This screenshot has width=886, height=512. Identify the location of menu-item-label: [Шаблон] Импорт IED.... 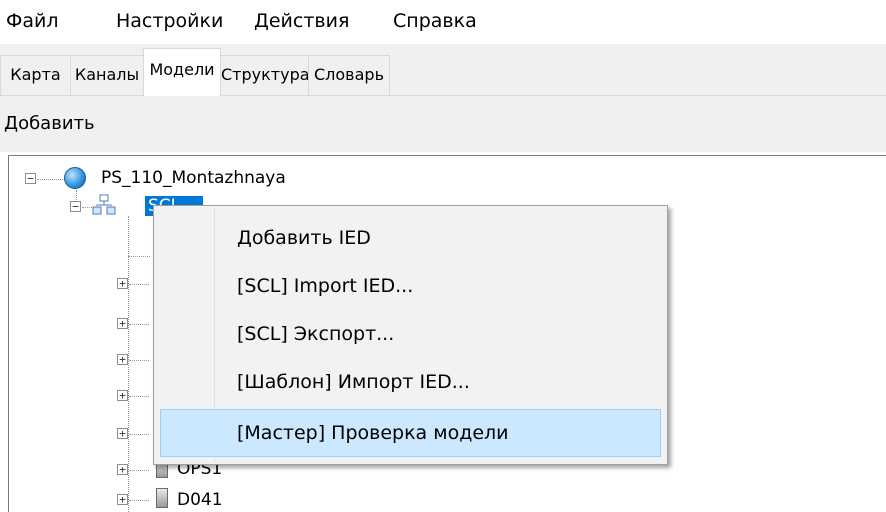
(353, 382).